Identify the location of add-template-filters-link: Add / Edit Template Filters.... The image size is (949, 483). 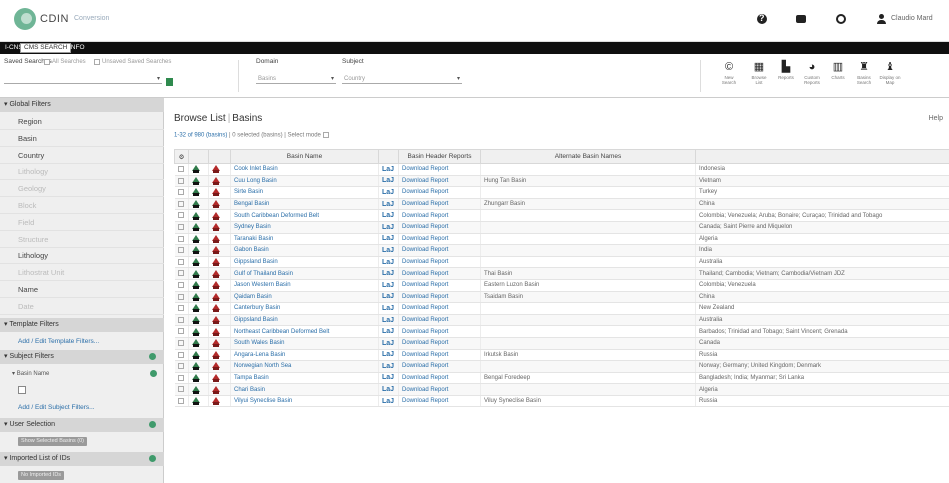
(58, 341).